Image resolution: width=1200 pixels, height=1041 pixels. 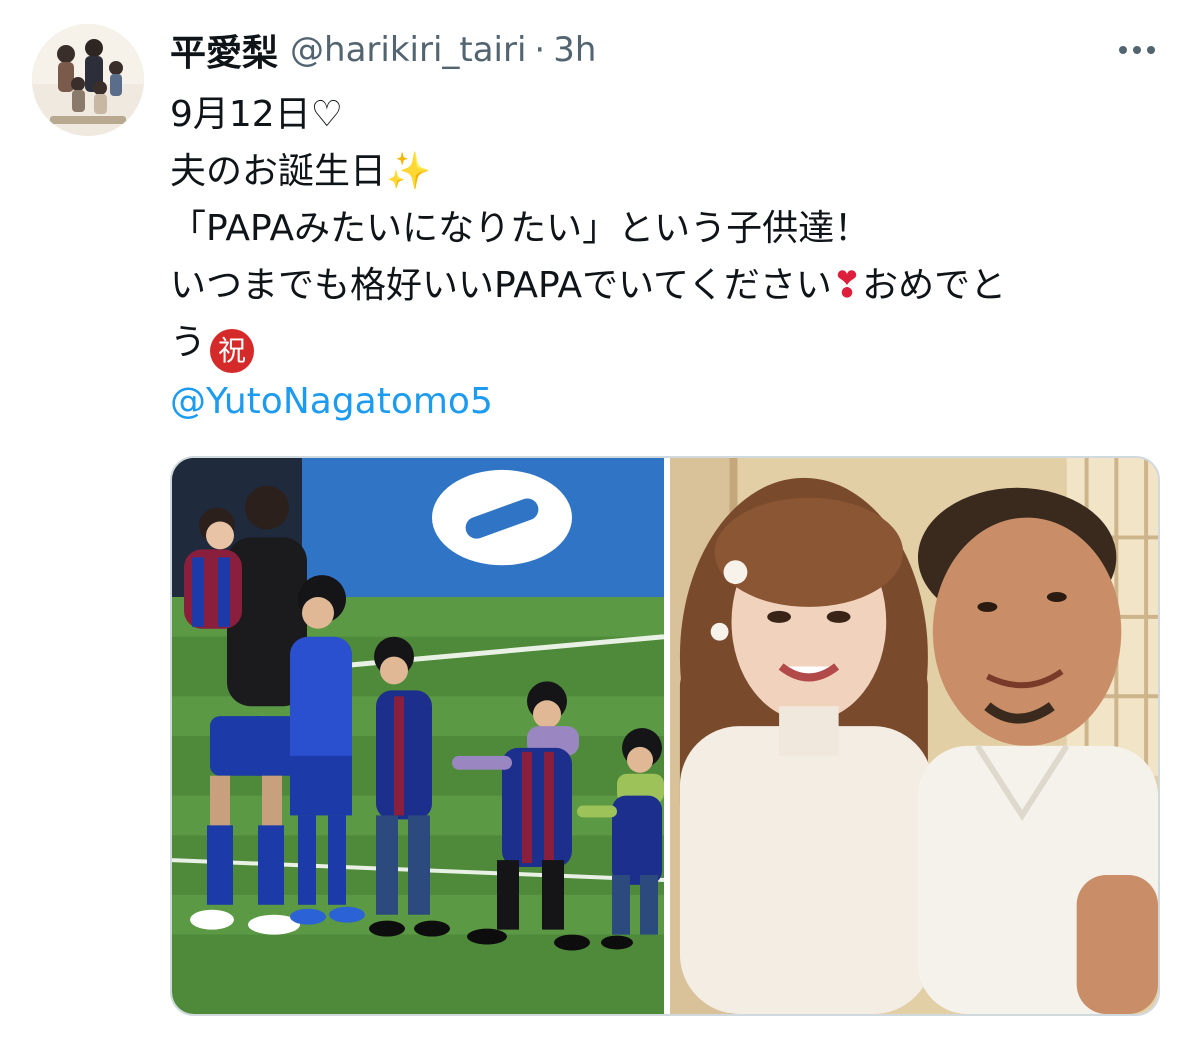 What do you see at coordinates (934, 285) in the screenshot?
I see `tweet-line-text: おめでと` at bounding box center [934, 285].